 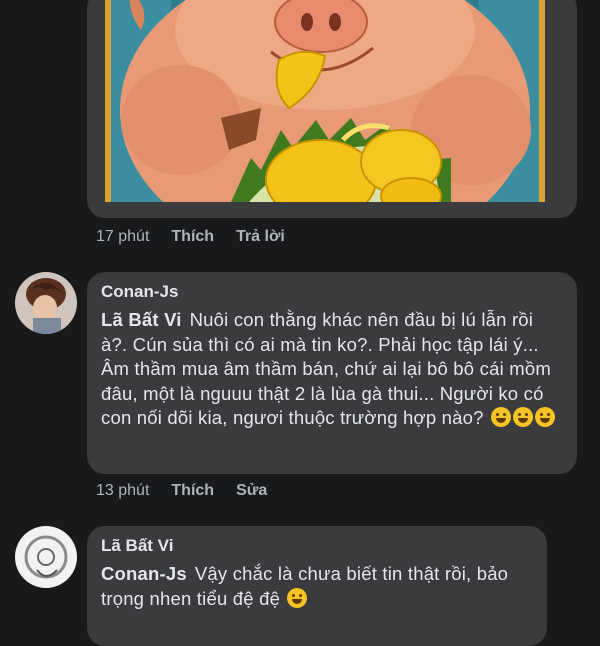 I want to click on comment-actions: 17 phút Thích Trả lời, so click(x=190, y=237).